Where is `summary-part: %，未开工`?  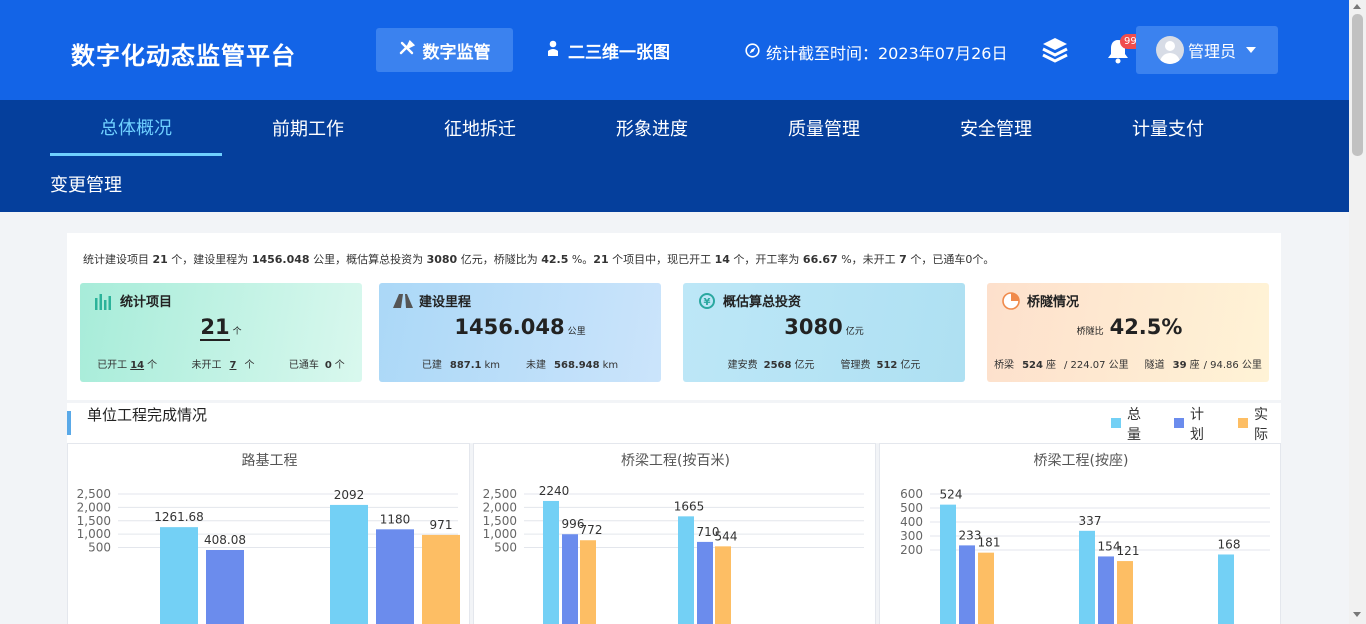 summary-part: %，未开工 is located at coordinates (868, 259).